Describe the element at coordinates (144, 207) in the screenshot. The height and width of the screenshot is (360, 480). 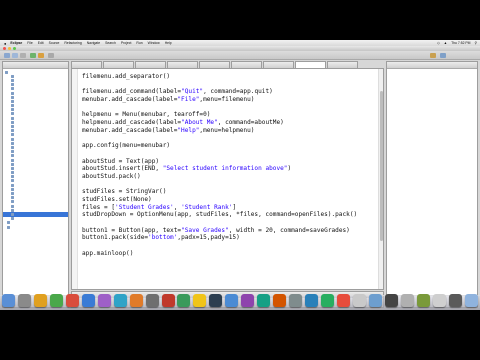
I see `string-literal: 'Student Grades'` at that location.